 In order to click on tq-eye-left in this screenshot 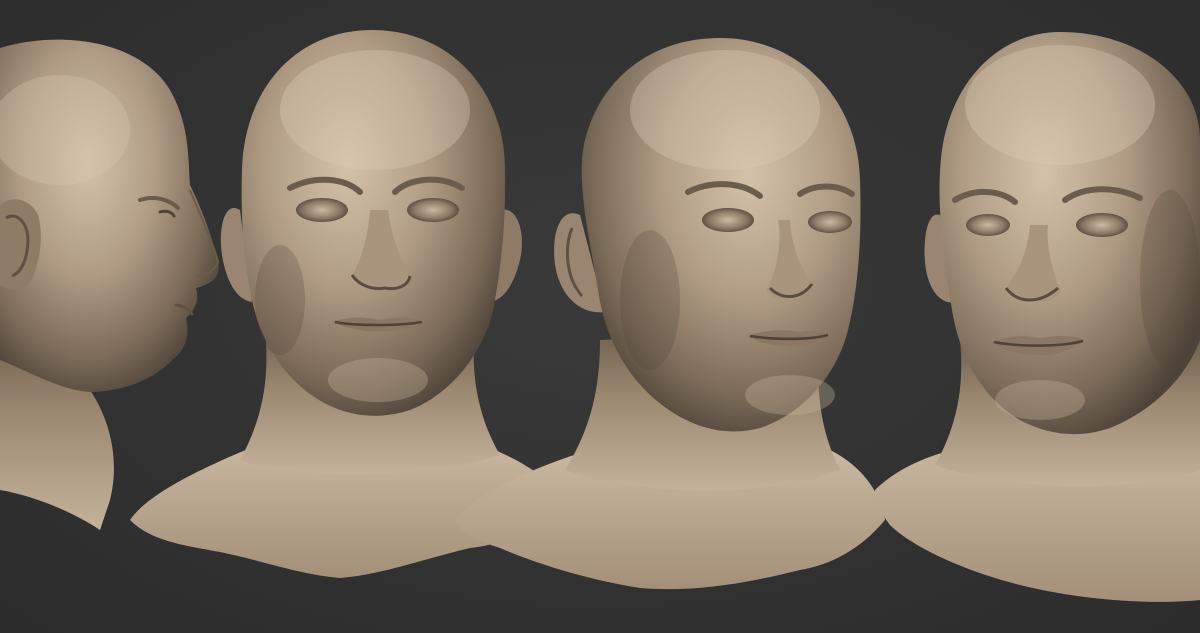, I will do `click(728, 220)`.